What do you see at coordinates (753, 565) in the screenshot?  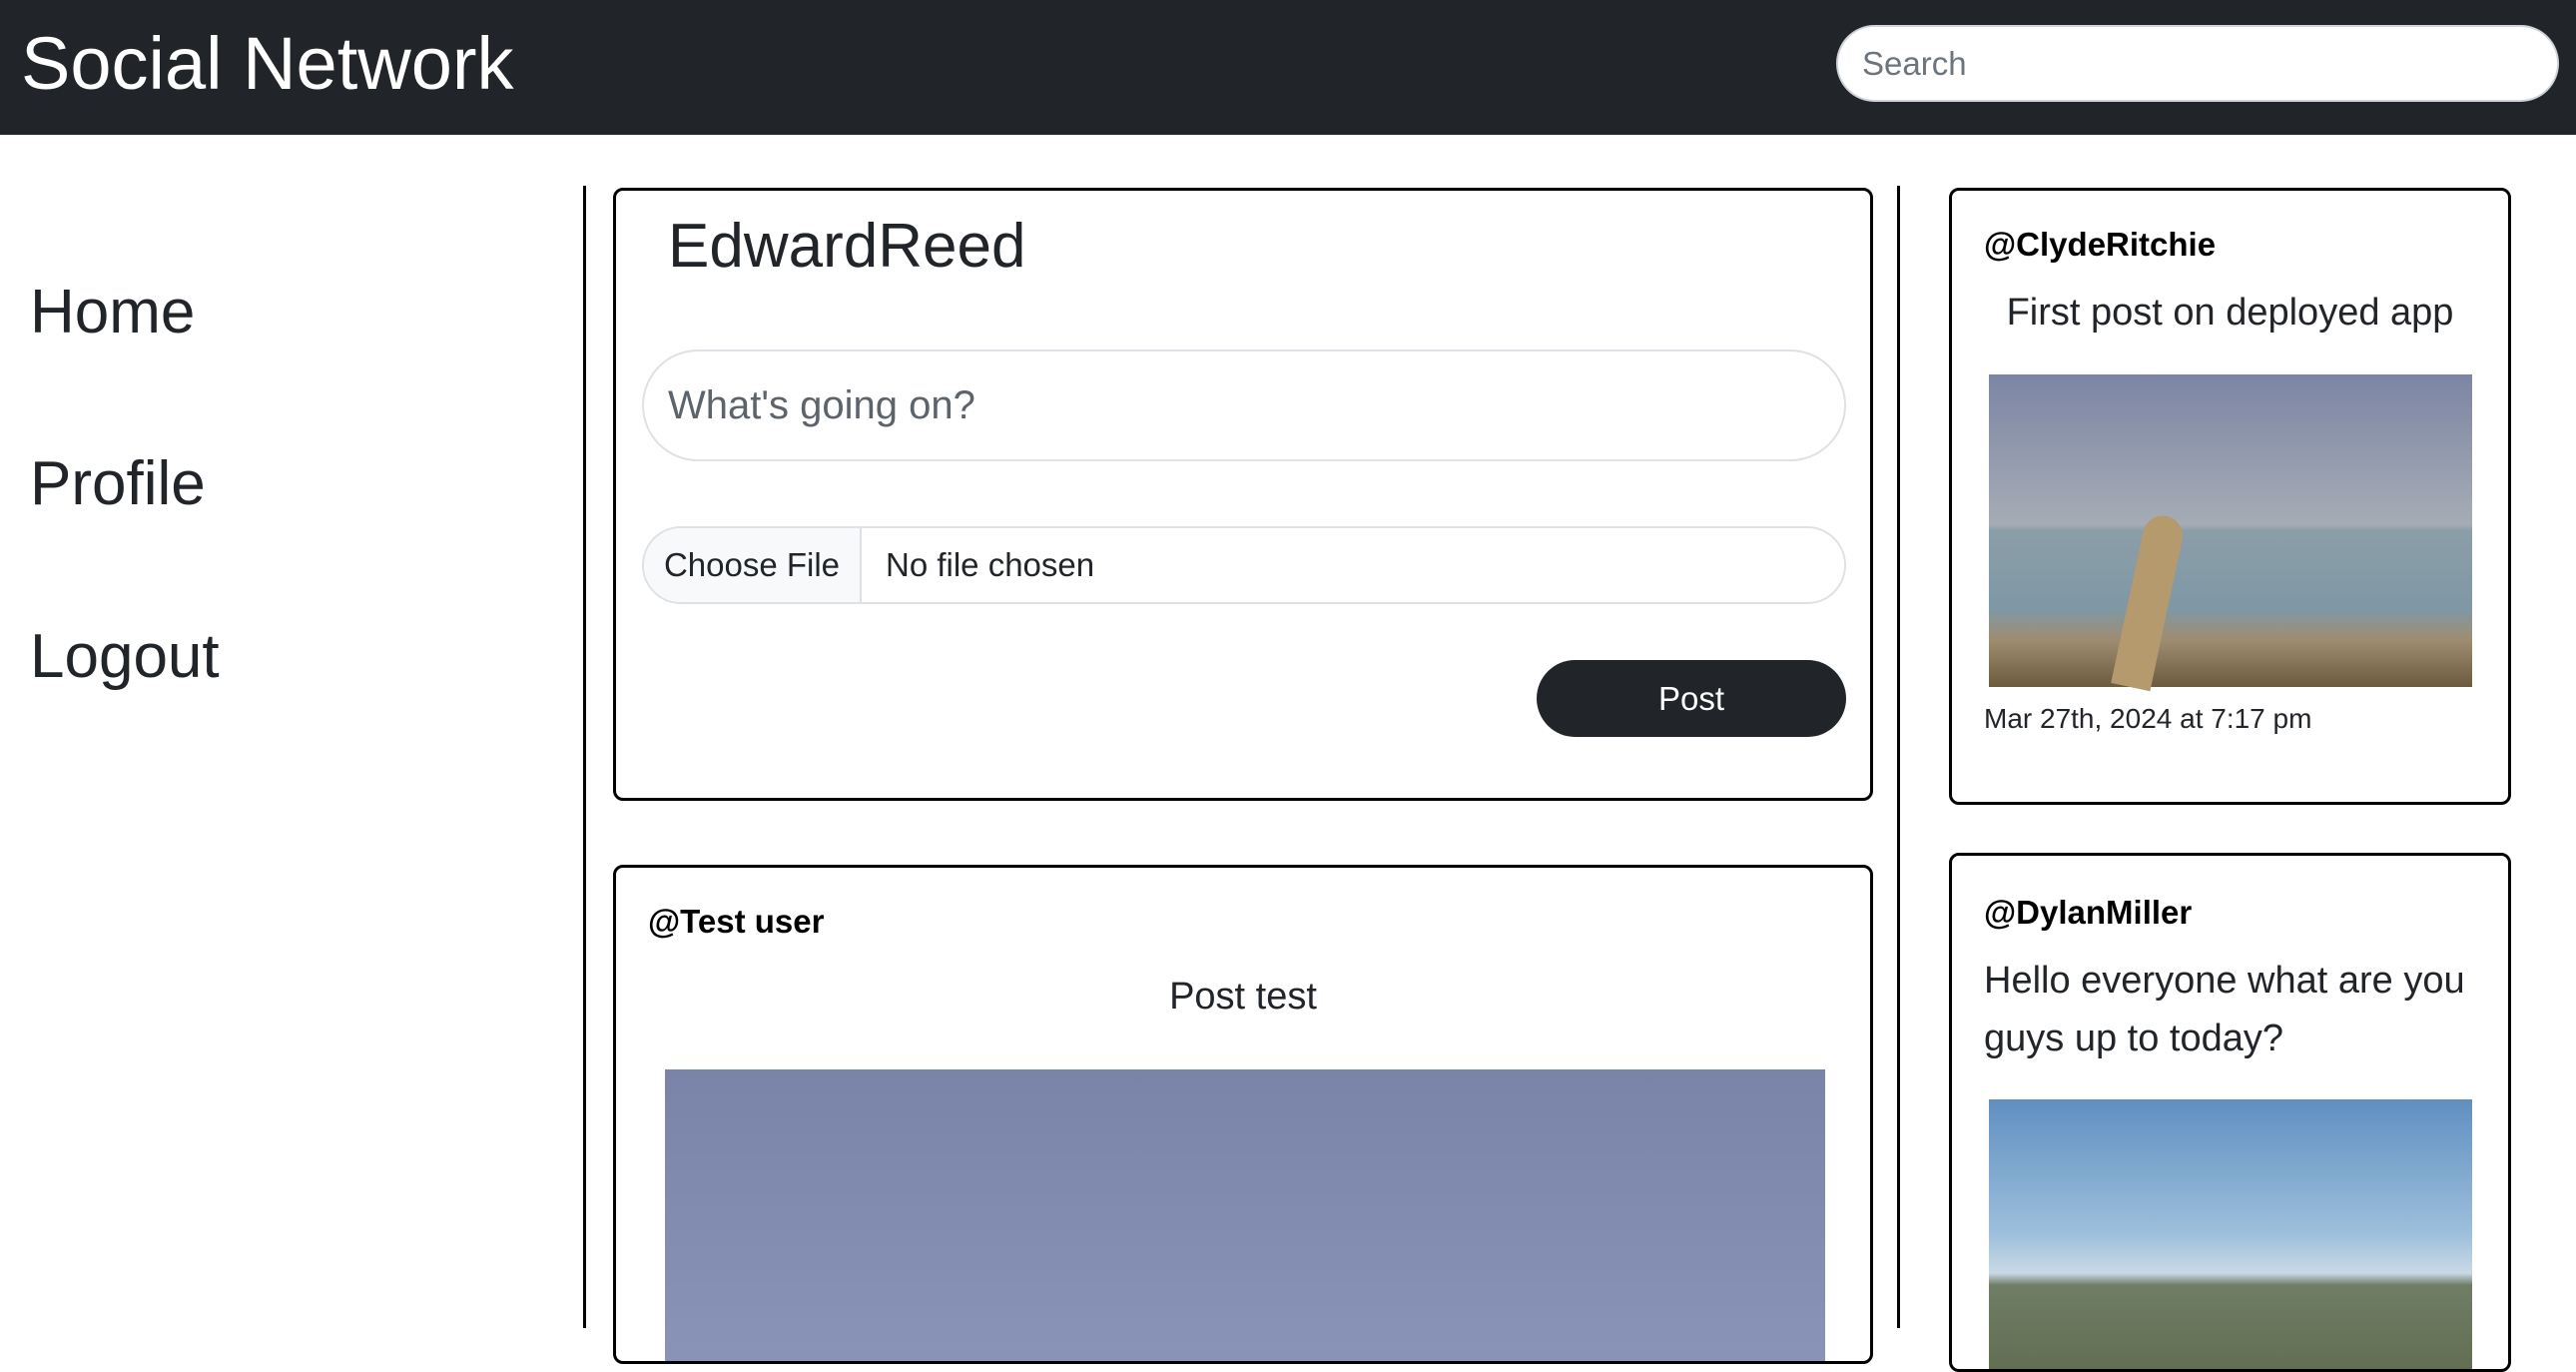 I see `choose-file-button: Choose File` at bounding box center [753, 565].